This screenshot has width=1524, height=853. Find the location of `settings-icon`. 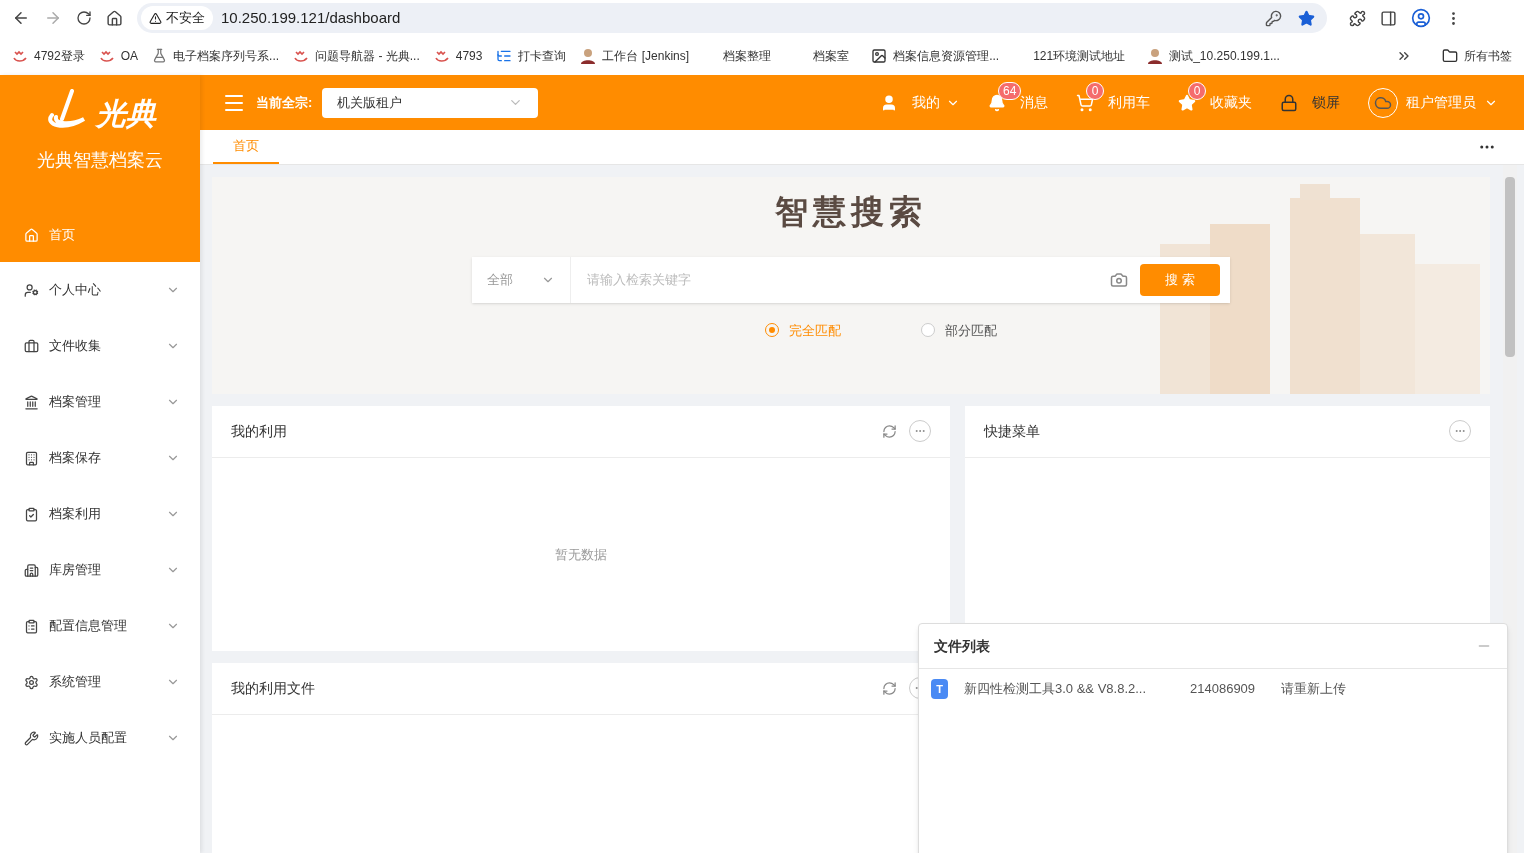

settings-icon is located at coordinates (31, 682).